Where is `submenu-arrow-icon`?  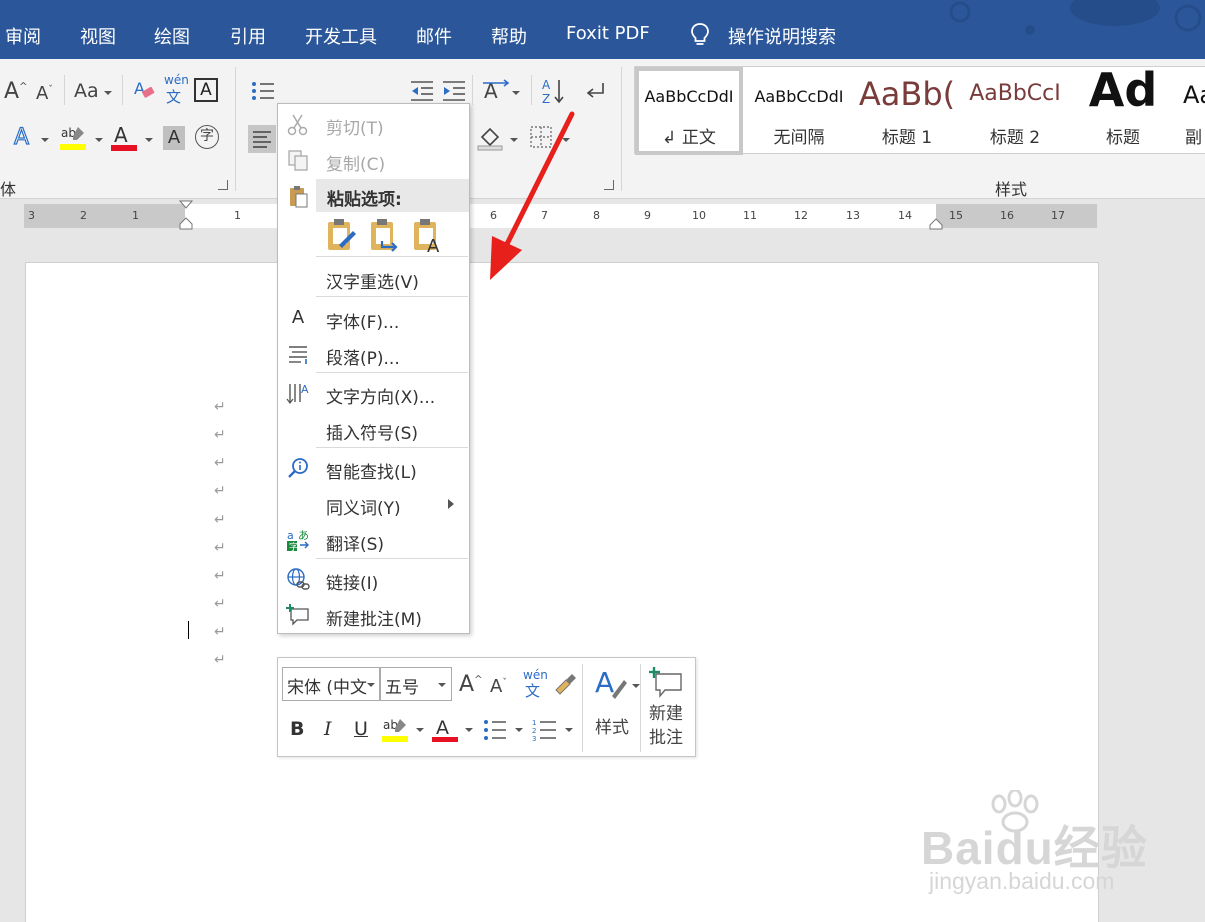
submenu-arrow-icon is located at coordinates (451, 504).